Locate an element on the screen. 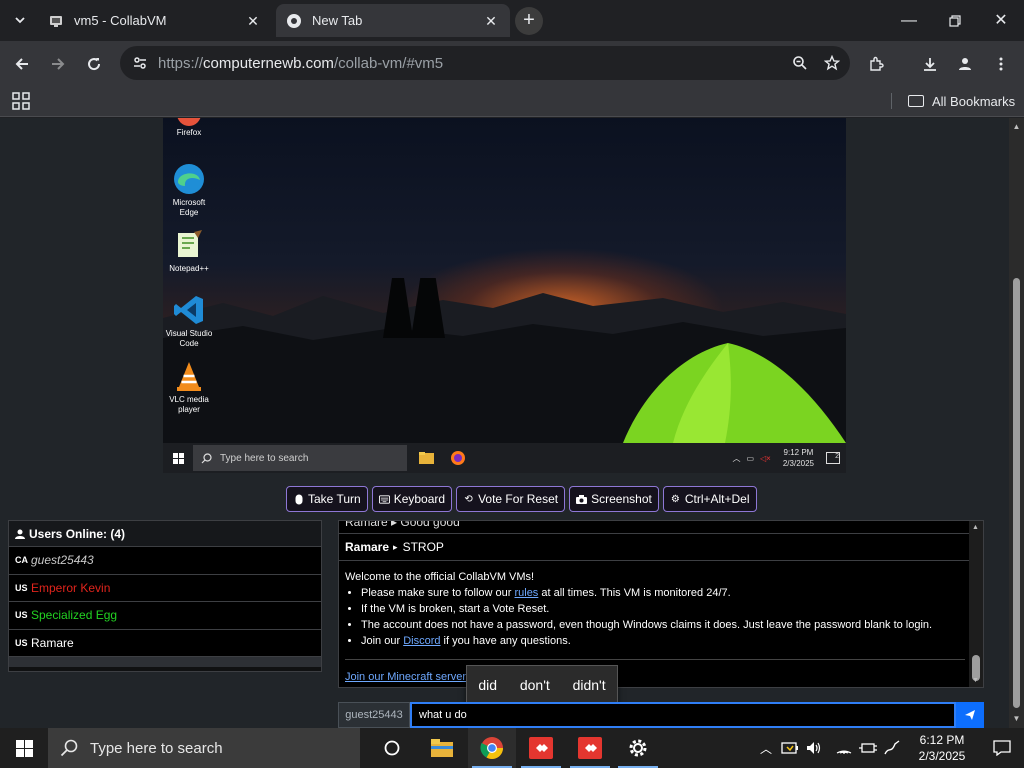  chat-nickname: guest25443 is located at coordinates (374, 715).